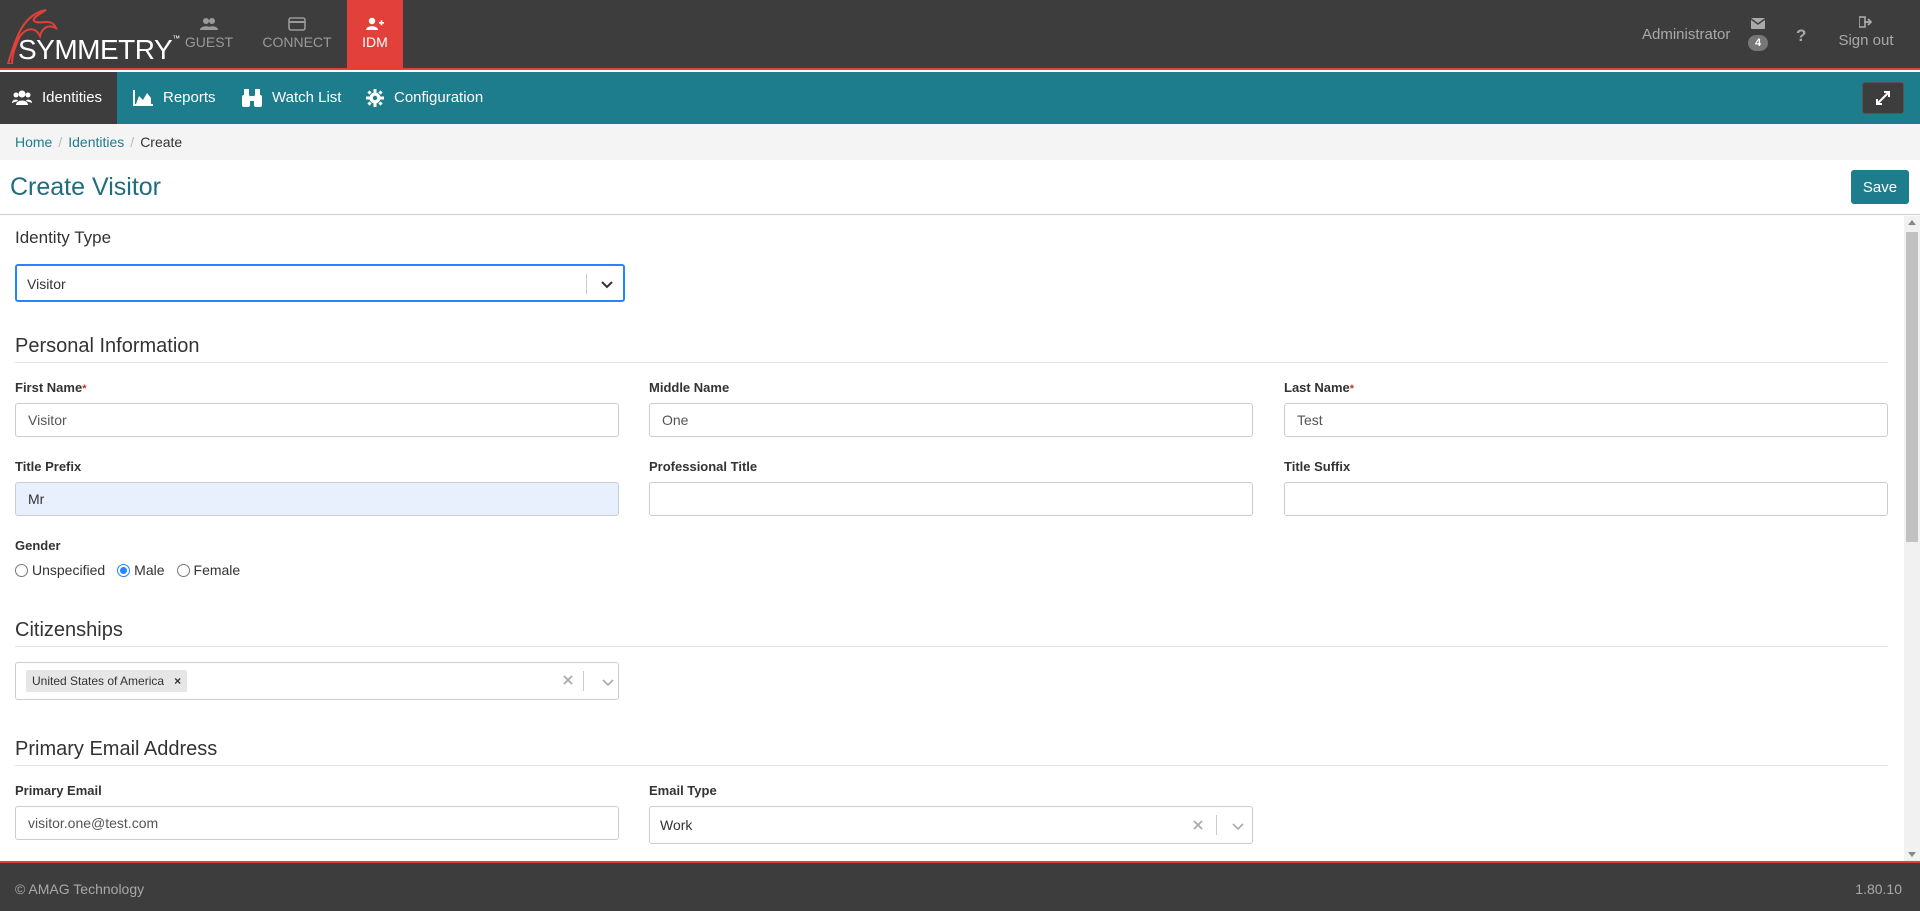 The image size is (1920, 911). I want to click on app-tab-guest: GUEST, so click(209, 35).